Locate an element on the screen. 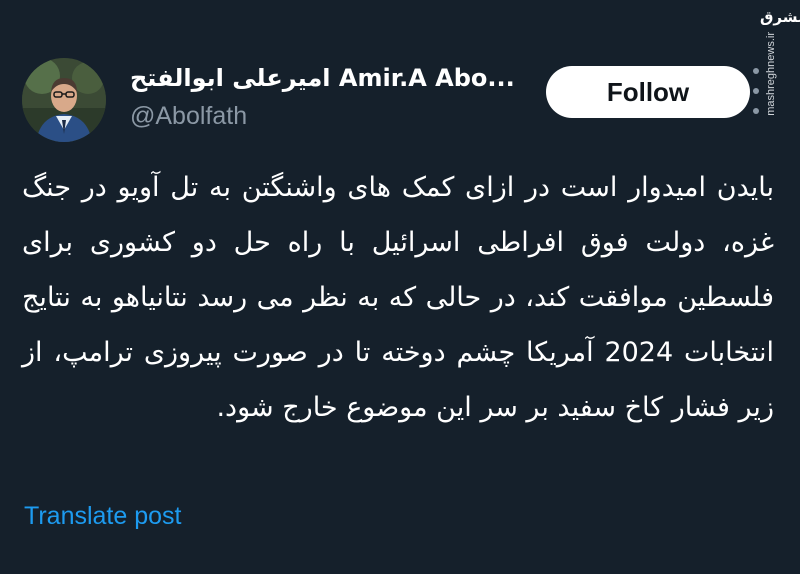  more-options-icon is located at coordinates (756, 91).